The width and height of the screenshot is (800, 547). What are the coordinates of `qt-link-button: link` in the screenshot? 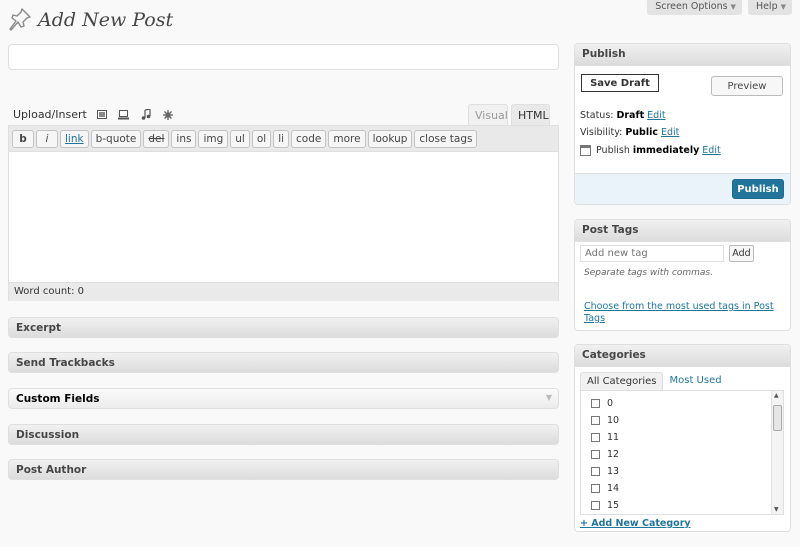 It's located at (74, 138).